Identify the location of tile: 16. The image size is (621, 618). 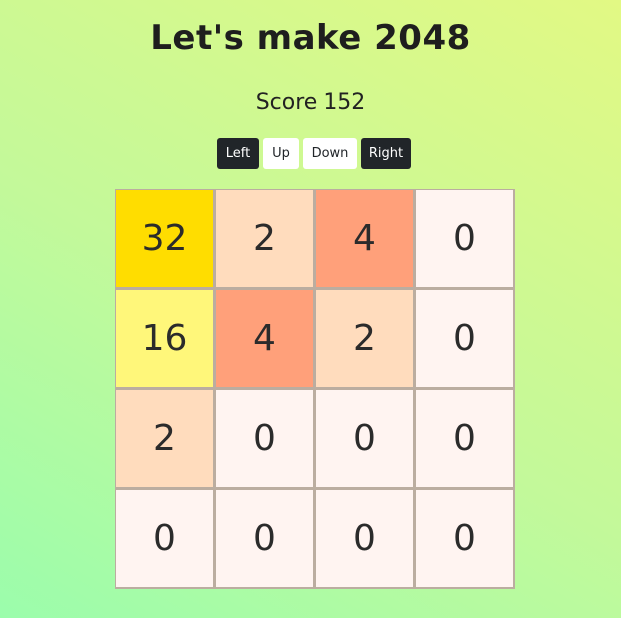
(164, 338).